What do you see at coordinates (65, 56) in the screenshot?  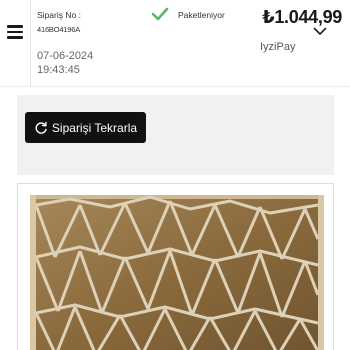 I see `order-date: 07-06-2024` at bounding box center [65, 56].